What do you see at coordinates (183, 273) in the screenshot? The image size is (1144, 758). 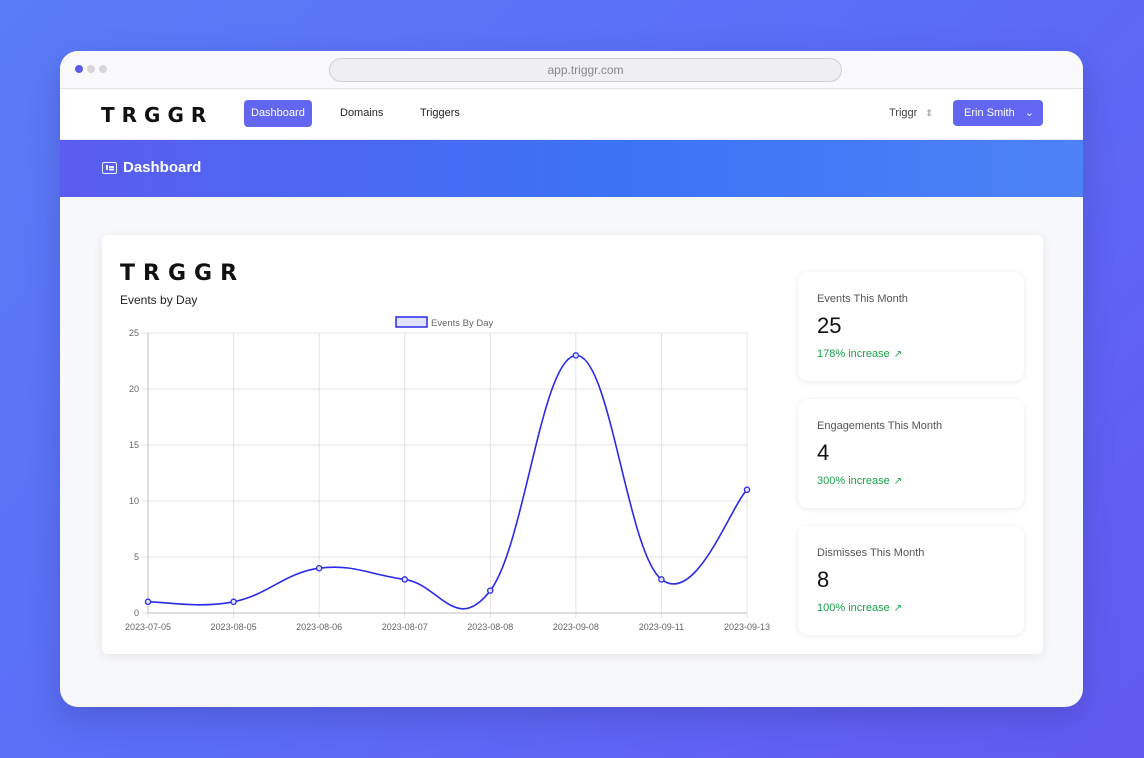 I see `card-brand-logo: TRGGR` at bounding box center [183, 273].